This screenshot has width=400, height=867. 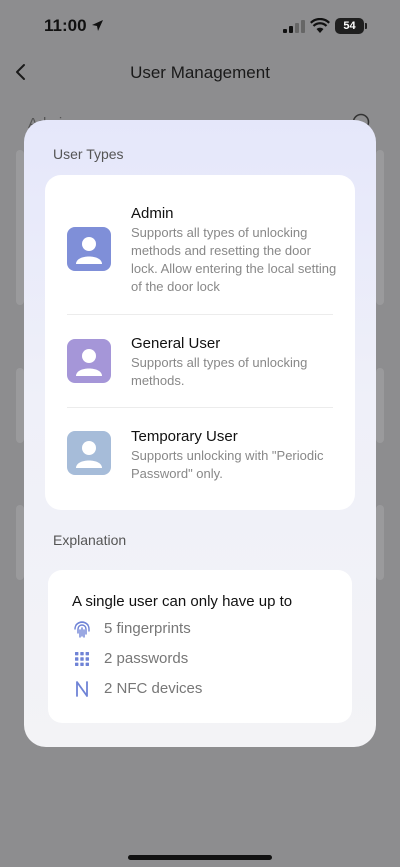 What do you see at coordinates (200, 27) in the screenshot?
I see `status-bar: 11:00 54` at bounding box center [200, 27].